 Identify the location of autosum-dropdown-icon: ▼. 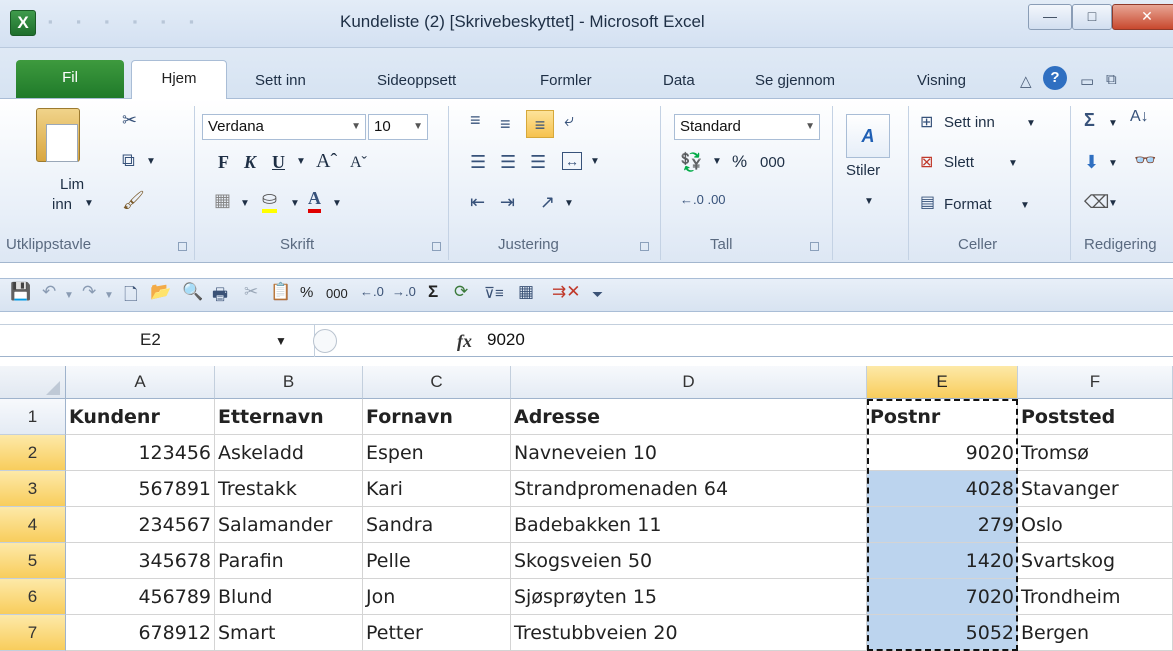
(1113, 123).